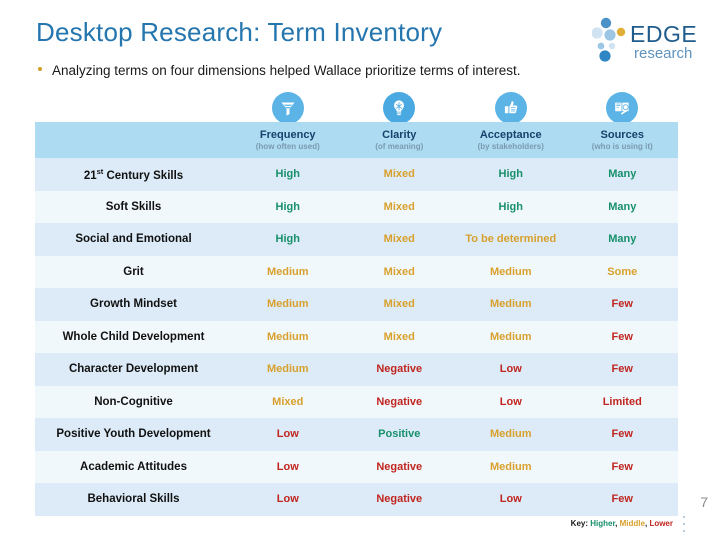  Describe the element at coordinates (399, 434) in the screenshot. I see `cell-clarity: Positive` at that location.